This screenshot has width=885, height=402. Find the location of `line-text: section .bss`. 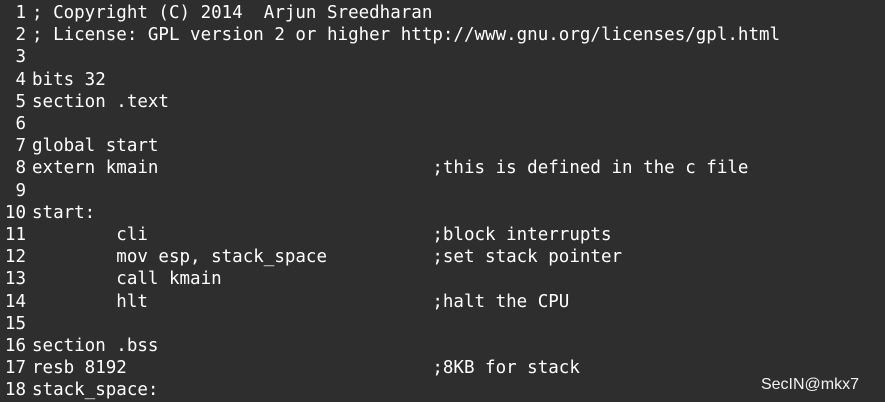

line-text: section .bss is located at coordinates (95, 346).